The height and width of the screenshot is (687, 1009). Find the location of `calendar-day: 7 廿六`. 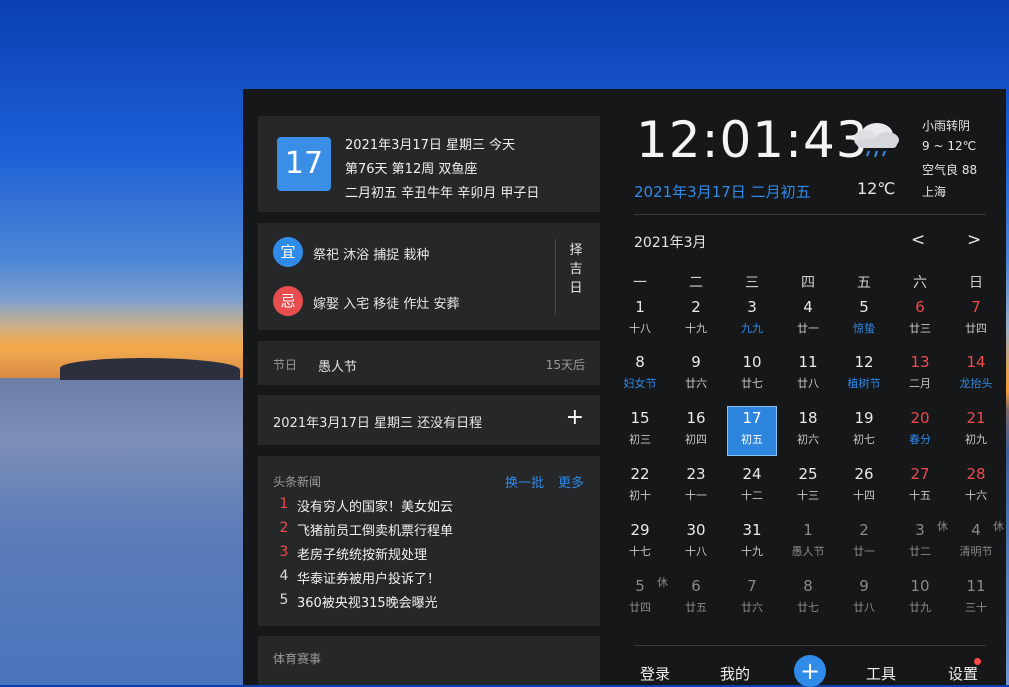

calendar-day: 7 廿六 is located at coordinates (752, 599).